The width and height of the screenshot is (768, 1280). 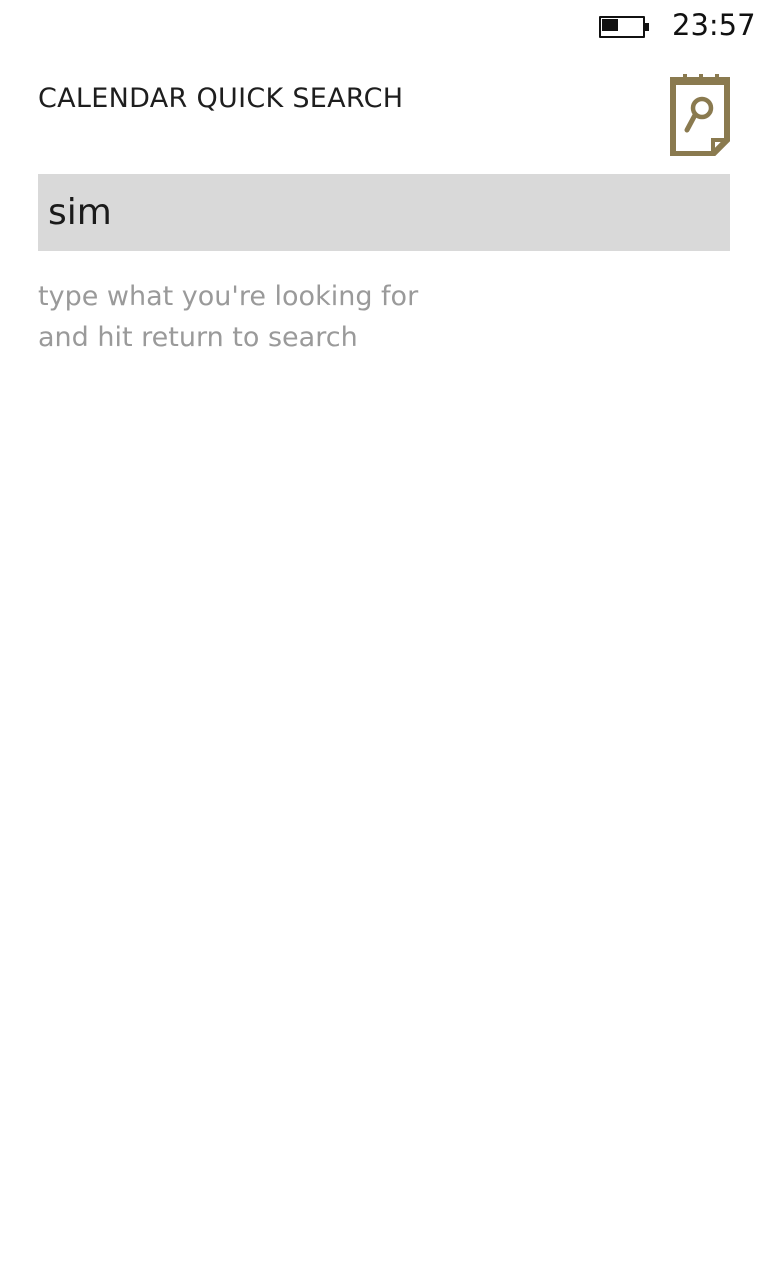 What do you see at coordinates (228, 296) in the screenshot?
I see `hint-line-1: type what you're looking for` at bounding box center [228, 296].